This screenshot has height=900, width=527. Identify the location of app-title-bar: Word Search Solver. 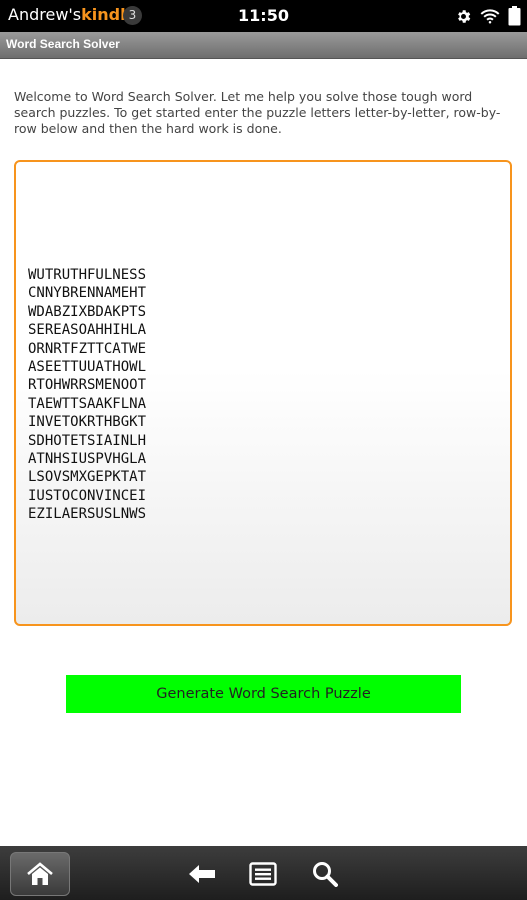
(263, 45).